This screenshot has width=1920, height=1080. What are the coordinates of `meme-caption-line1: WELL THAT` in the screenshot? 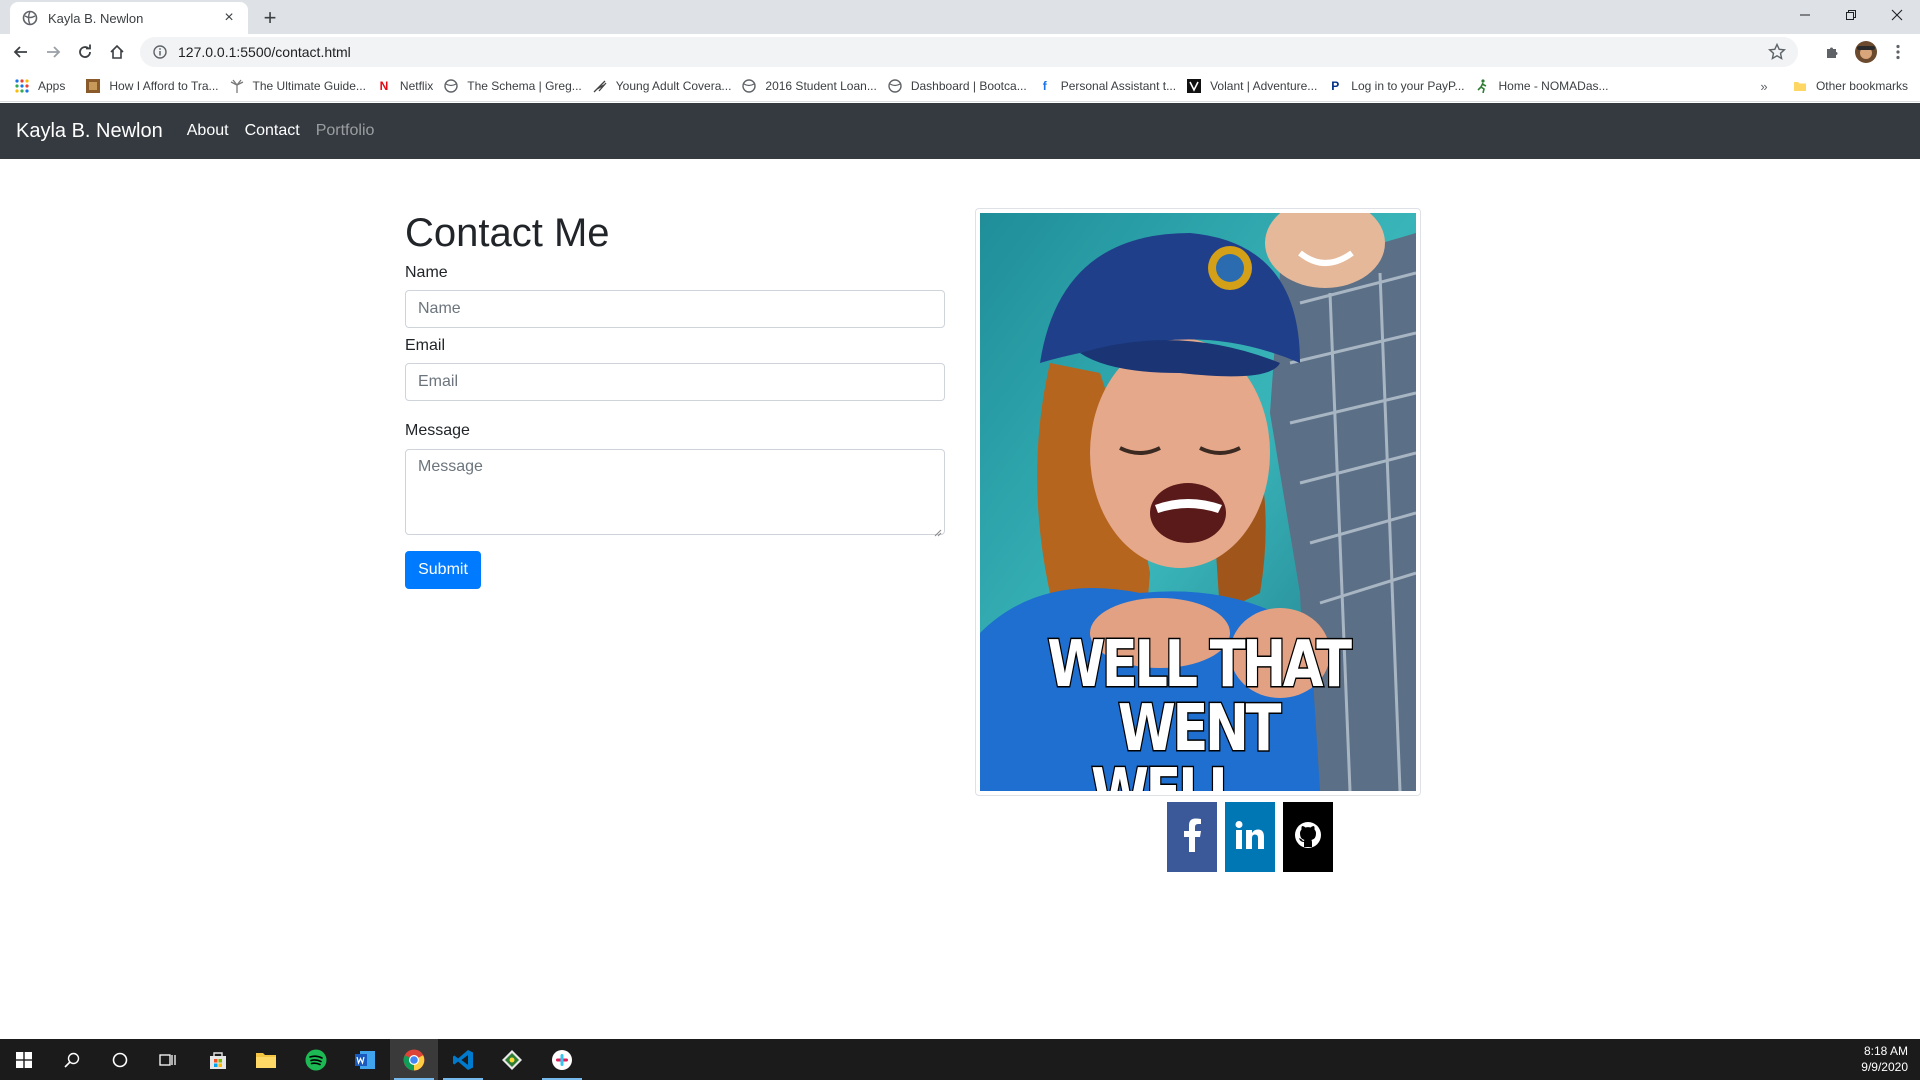 It's located at (1199, 665).